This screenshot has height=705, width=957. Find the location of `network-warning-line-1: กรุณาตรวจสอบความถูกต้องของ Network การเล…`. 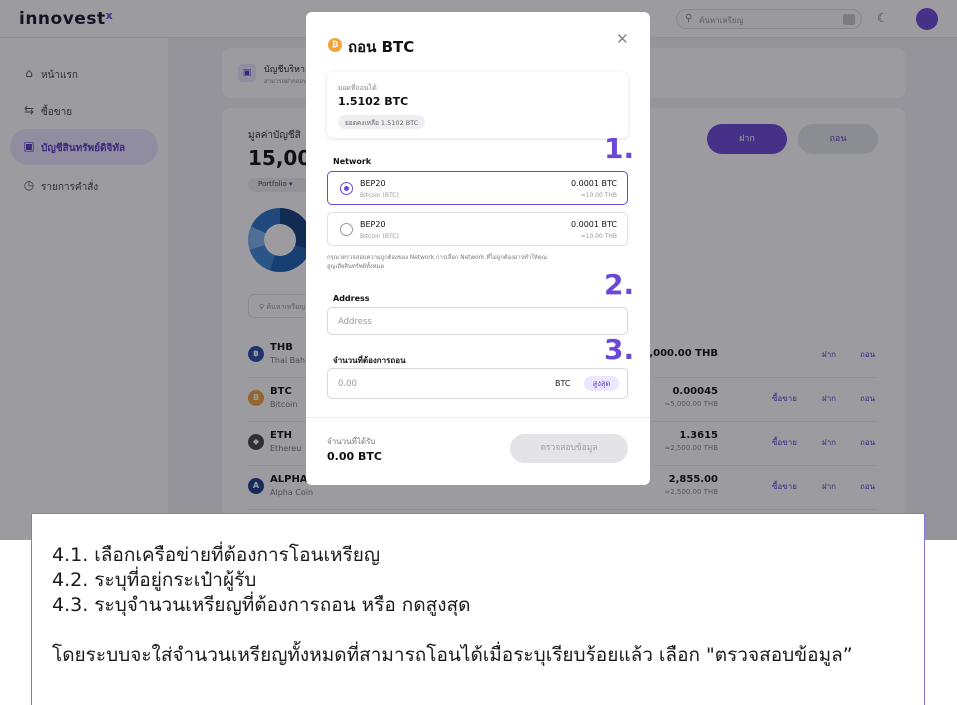

network-warning-line-1: กรุณาตรวจสอบความถูกต้องของ Network การเล… is located at coordinates (437, 258).